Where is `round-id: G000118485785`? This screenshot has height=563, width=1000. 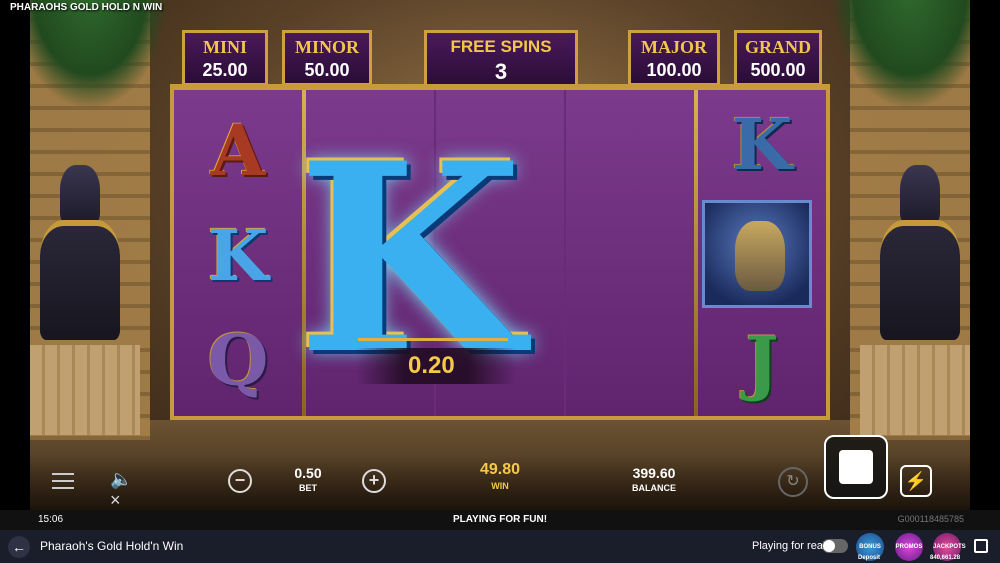
round-id: G000118485785 is located at coordinates (930, 519).